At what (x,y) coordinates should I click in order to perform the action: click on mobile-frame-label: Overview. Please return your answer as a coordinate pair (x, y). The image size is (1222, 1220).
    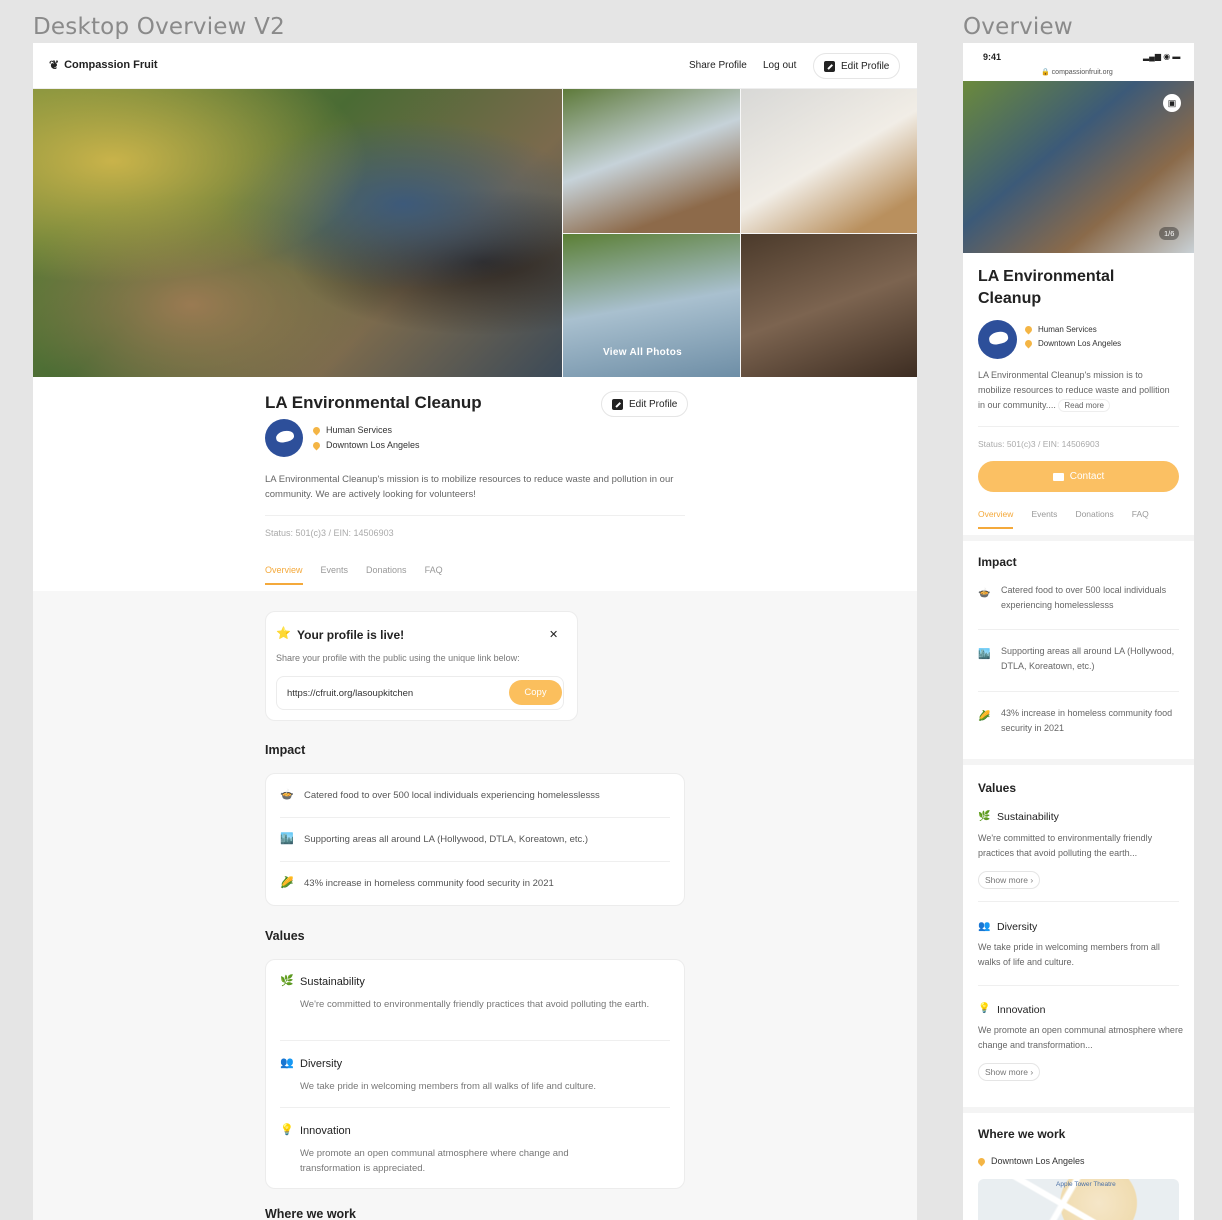
    Looking at the image, I should click on (1018, 27).